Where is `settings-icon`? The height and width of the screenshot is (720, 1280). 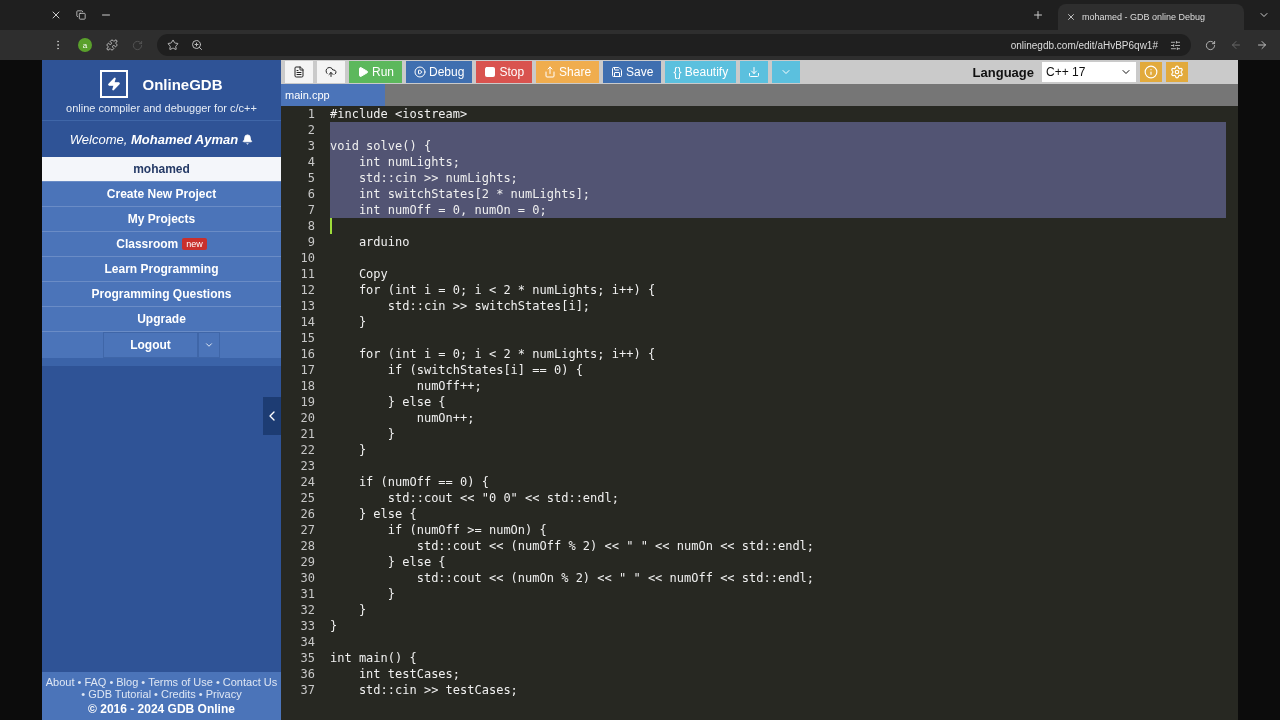
settings-icon is located at coordinates (1177, 72).